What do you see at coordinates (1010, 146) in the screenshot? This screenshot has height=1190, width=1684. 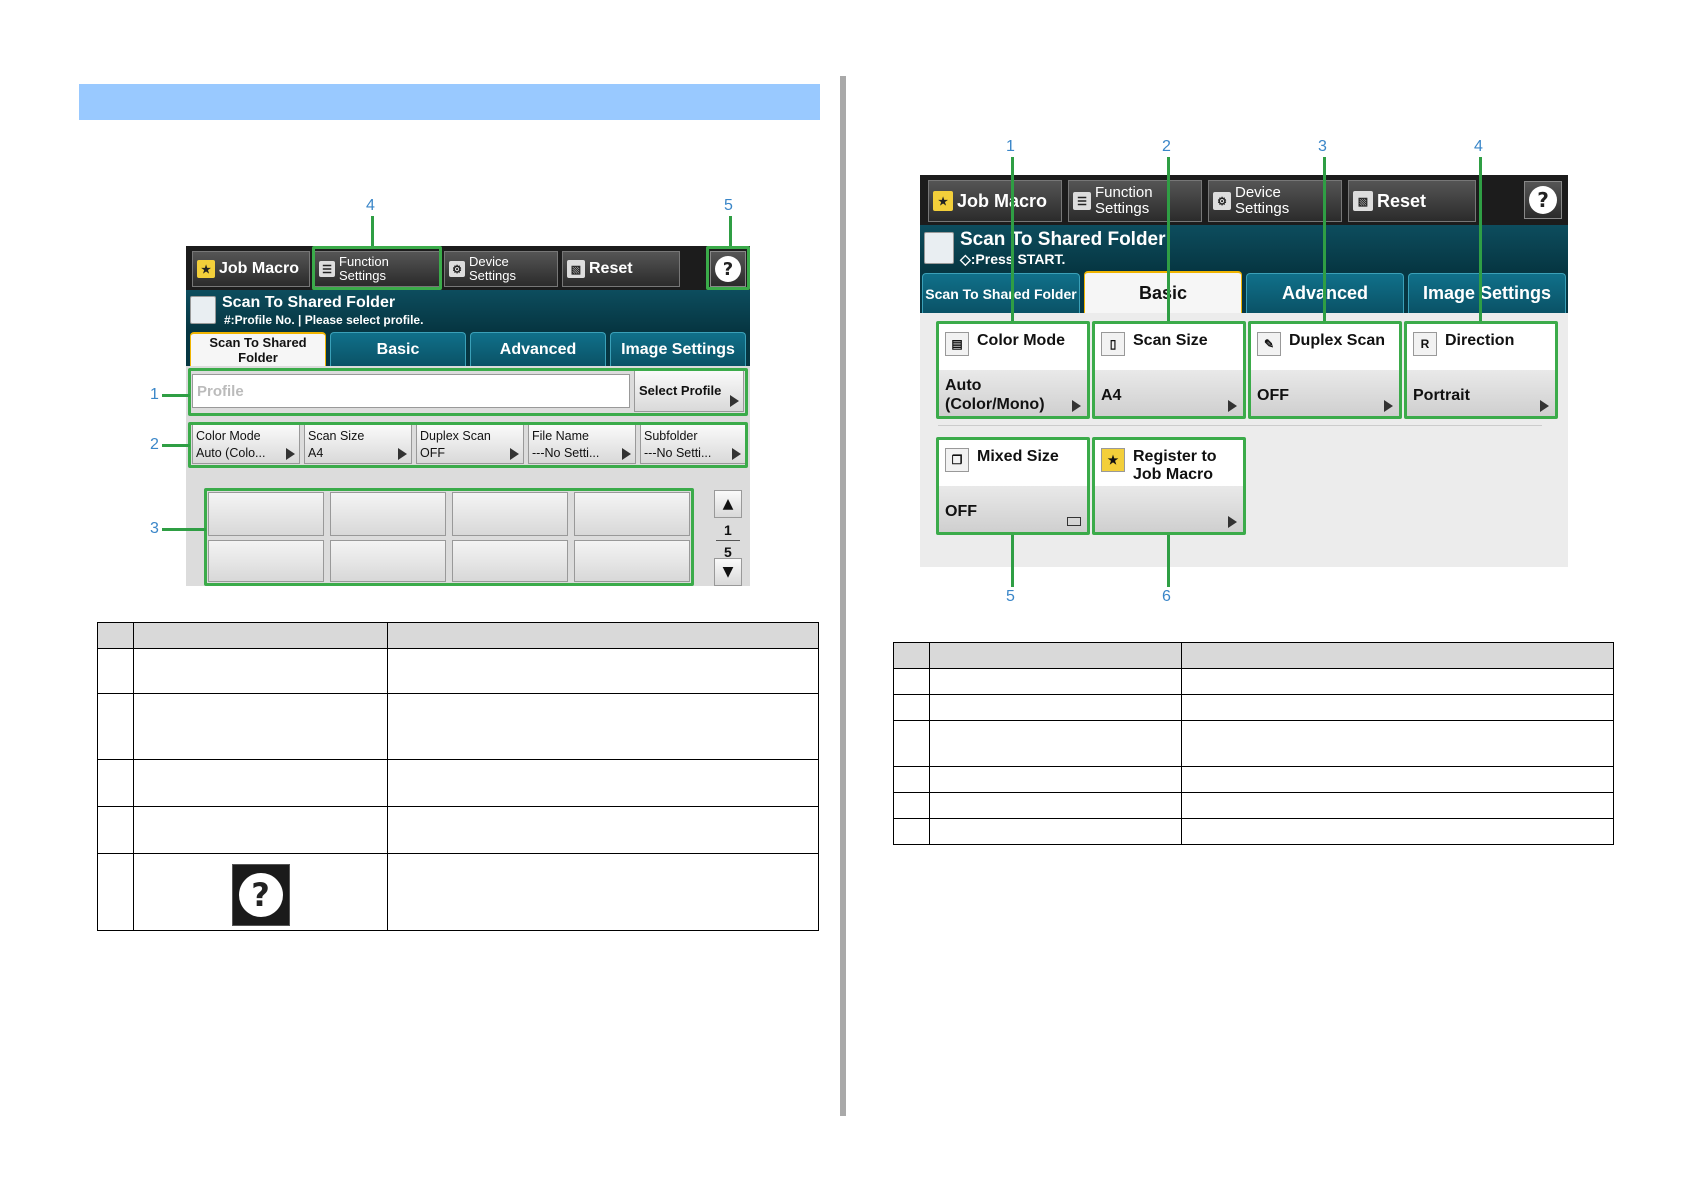 I see `callout-1: 1` at bounding box center [1010, 146].